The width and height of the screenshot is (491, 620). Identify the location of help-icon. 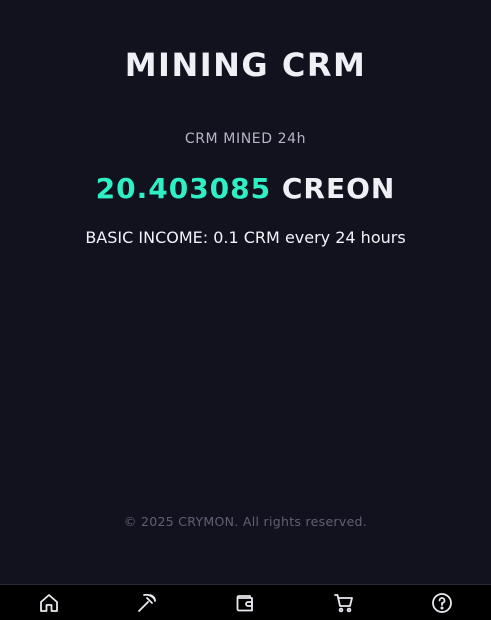
(441, 602).